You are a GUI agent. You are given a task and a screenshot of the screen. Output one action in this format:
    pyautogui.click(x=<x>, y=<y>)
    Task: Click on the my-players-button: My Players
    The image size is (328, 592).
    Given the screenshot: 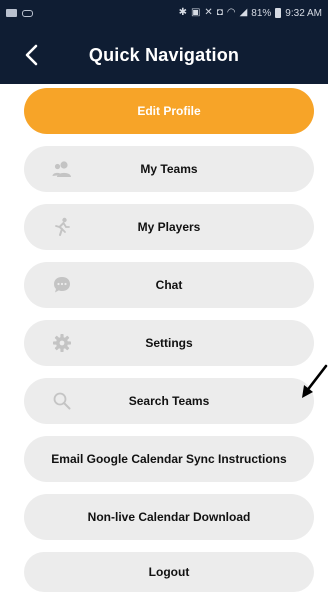 What is the action you would take?
    pyautogui.click(x=169, y=227)
    